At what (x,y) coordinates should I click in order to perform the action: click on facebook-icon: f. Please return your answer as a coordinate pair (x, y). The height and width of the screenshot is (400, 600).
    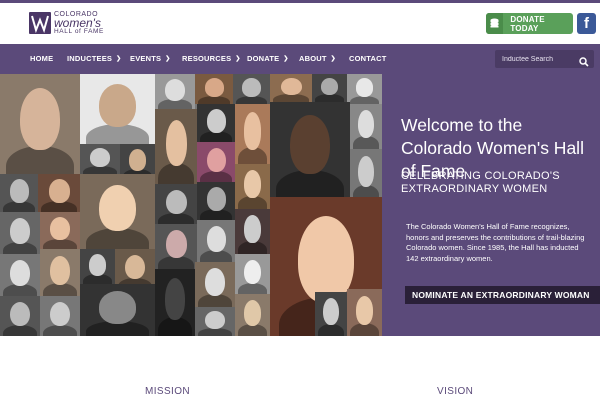
    Looking at the image, I should click on (586, 23).